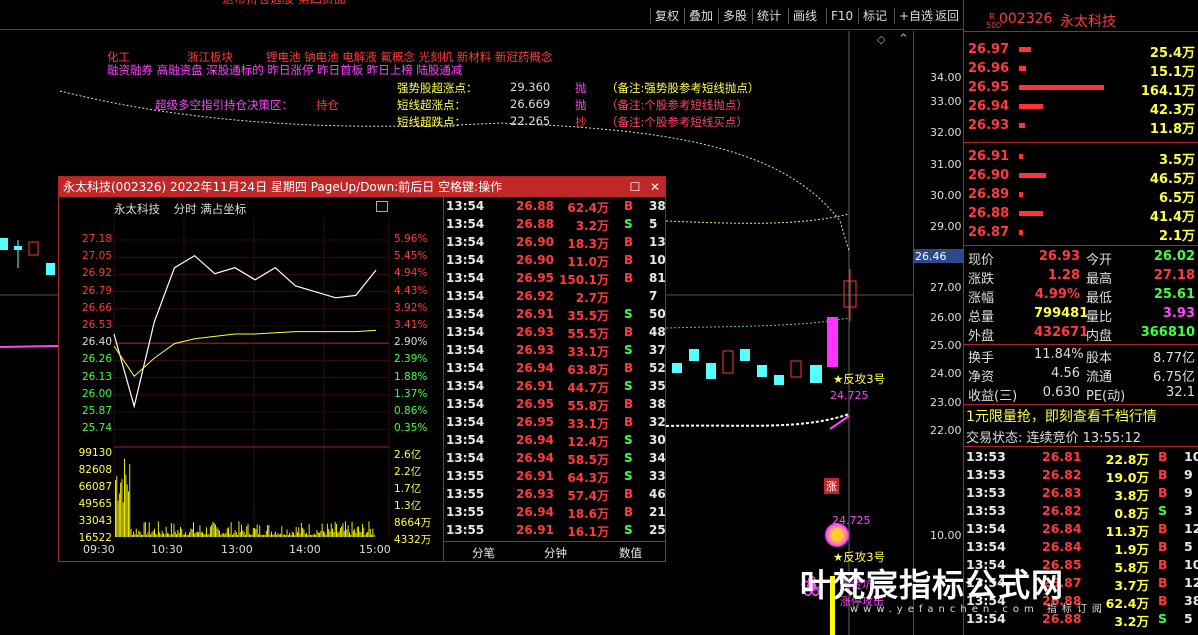  Describe the element at coordinates (657, 242) in the screenshot. I see `tick-n: 13` at that location.